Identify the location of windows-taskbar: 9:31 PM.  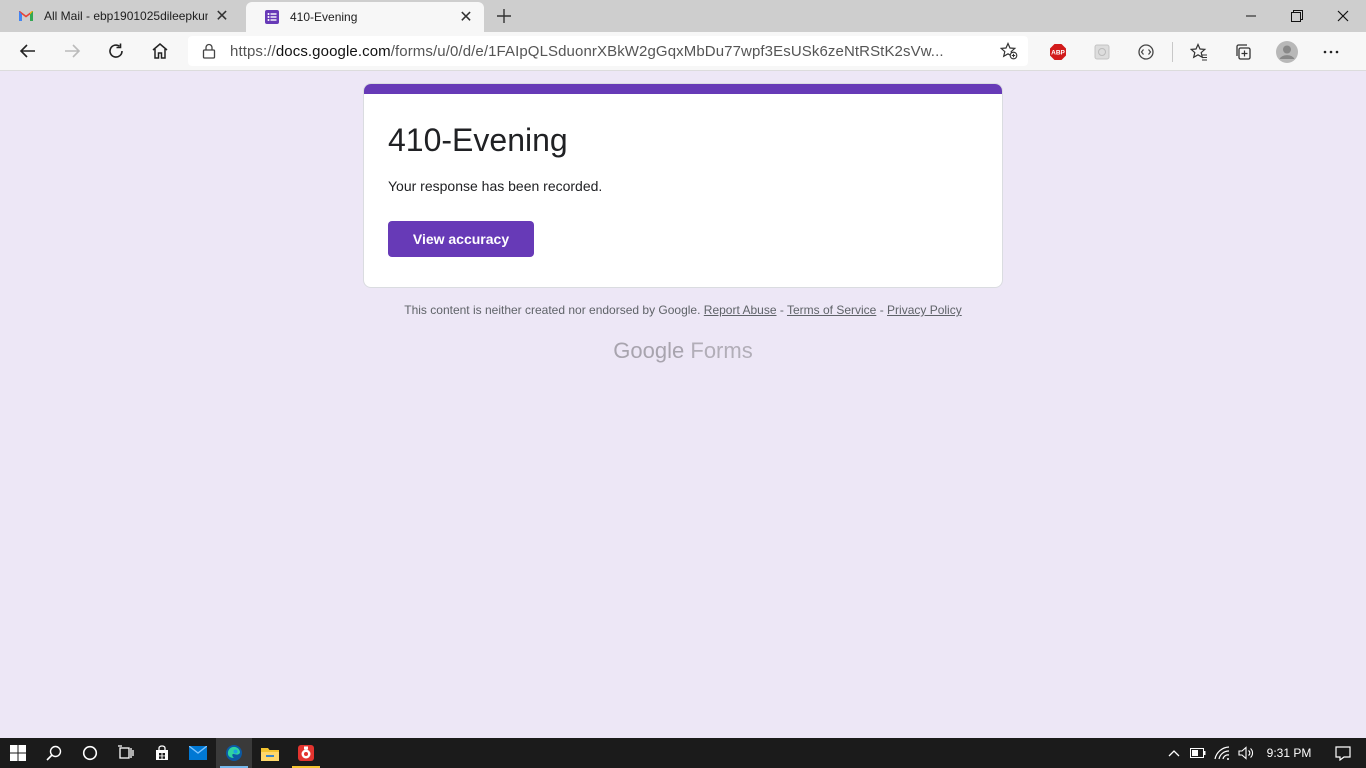
(683, 753).